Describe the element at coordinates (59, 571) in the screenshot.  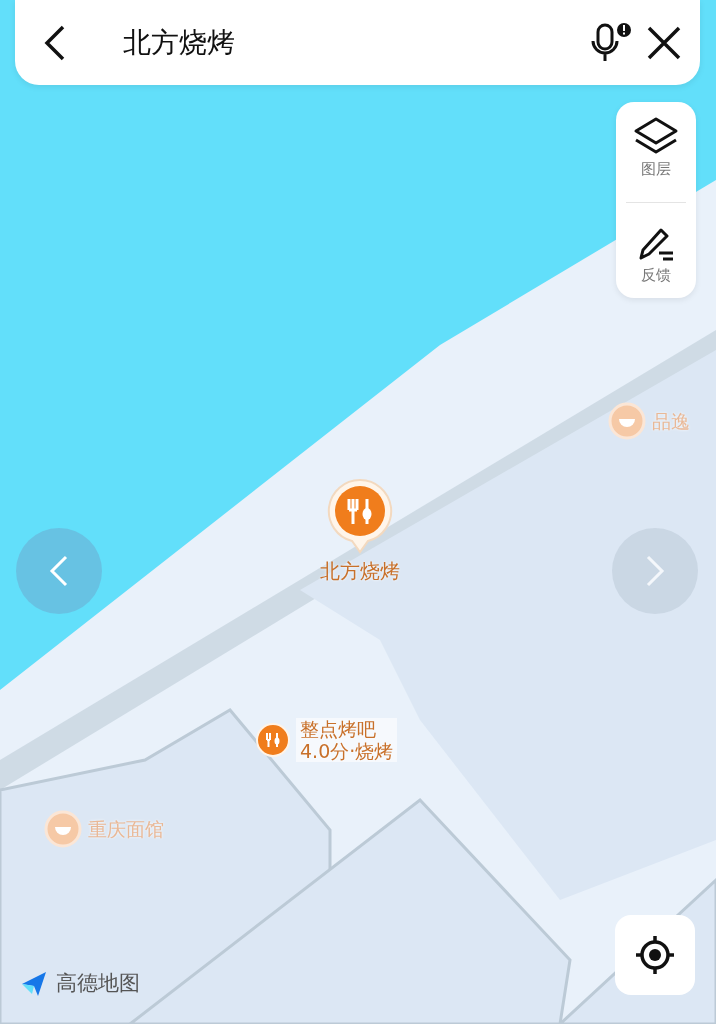
I see `chevron-left-icon` at that location.